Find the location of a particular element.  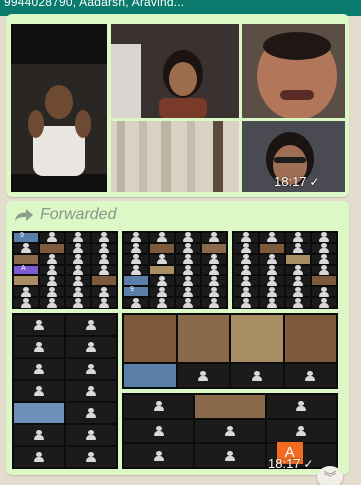

message-timestamp: 18:17 ✓ is located at coordinates (297, 181).